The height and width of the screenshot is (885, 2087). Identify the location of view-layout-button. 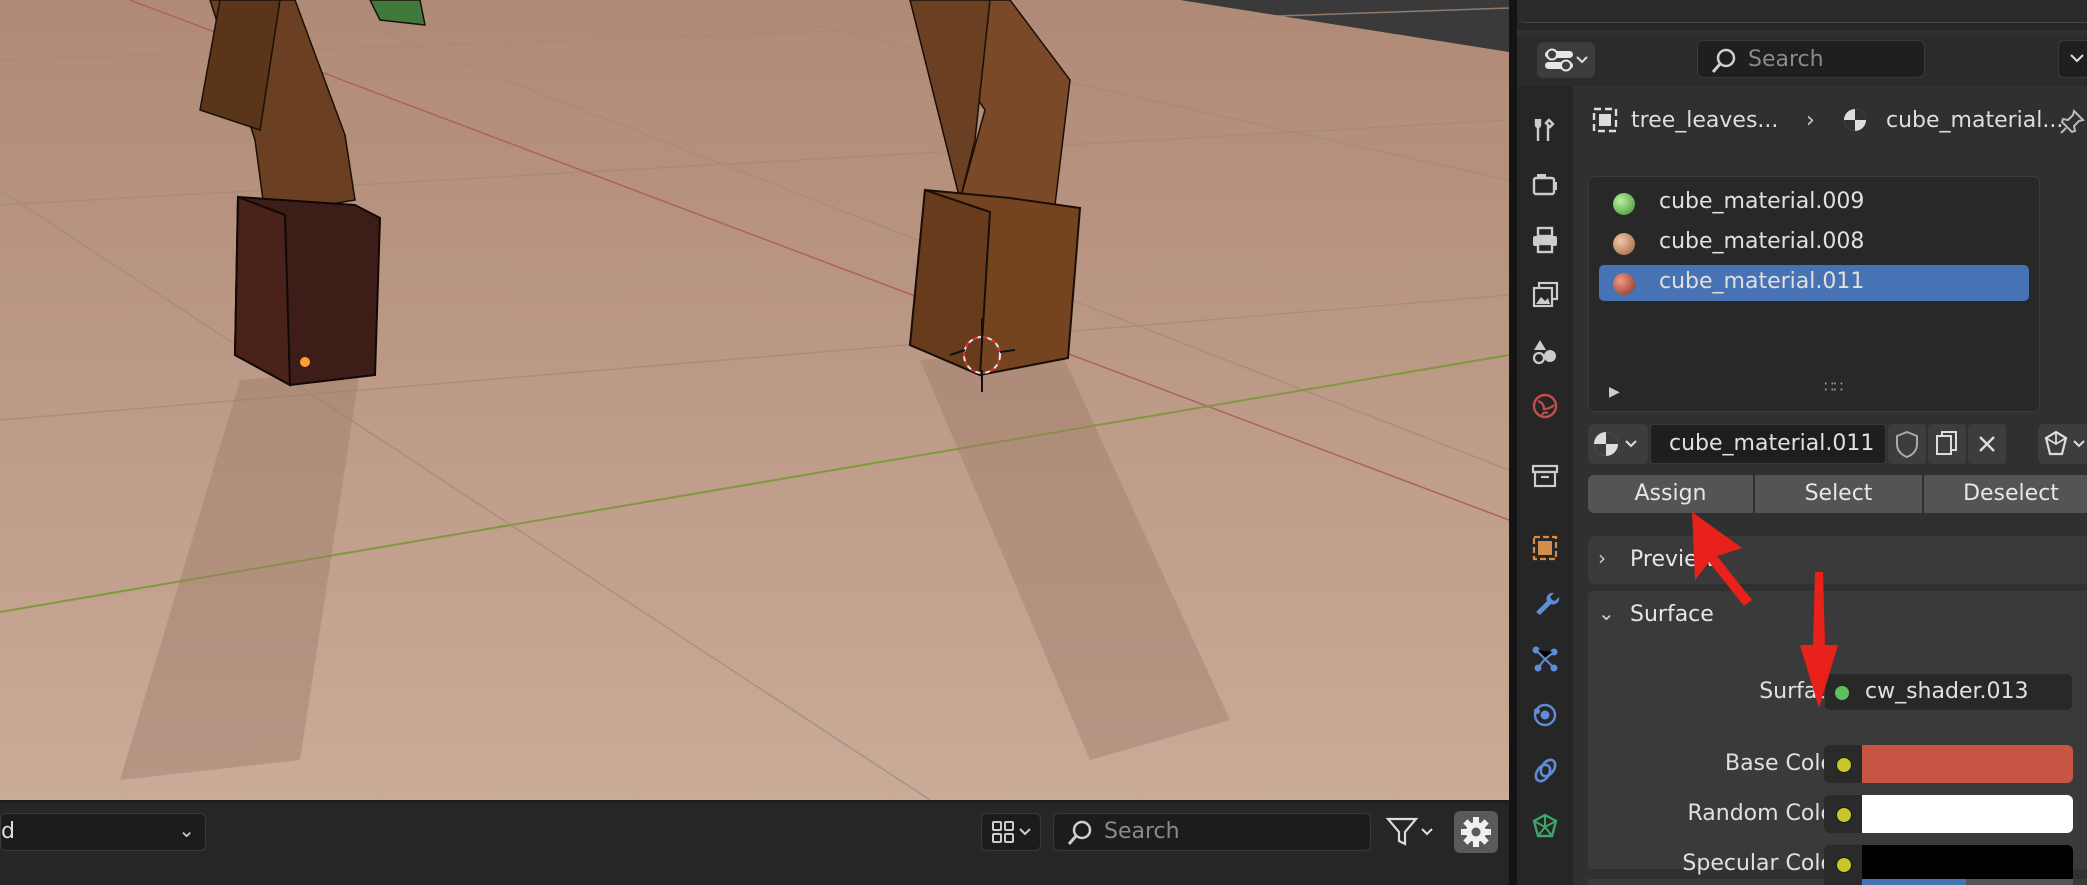
(1011, 832).